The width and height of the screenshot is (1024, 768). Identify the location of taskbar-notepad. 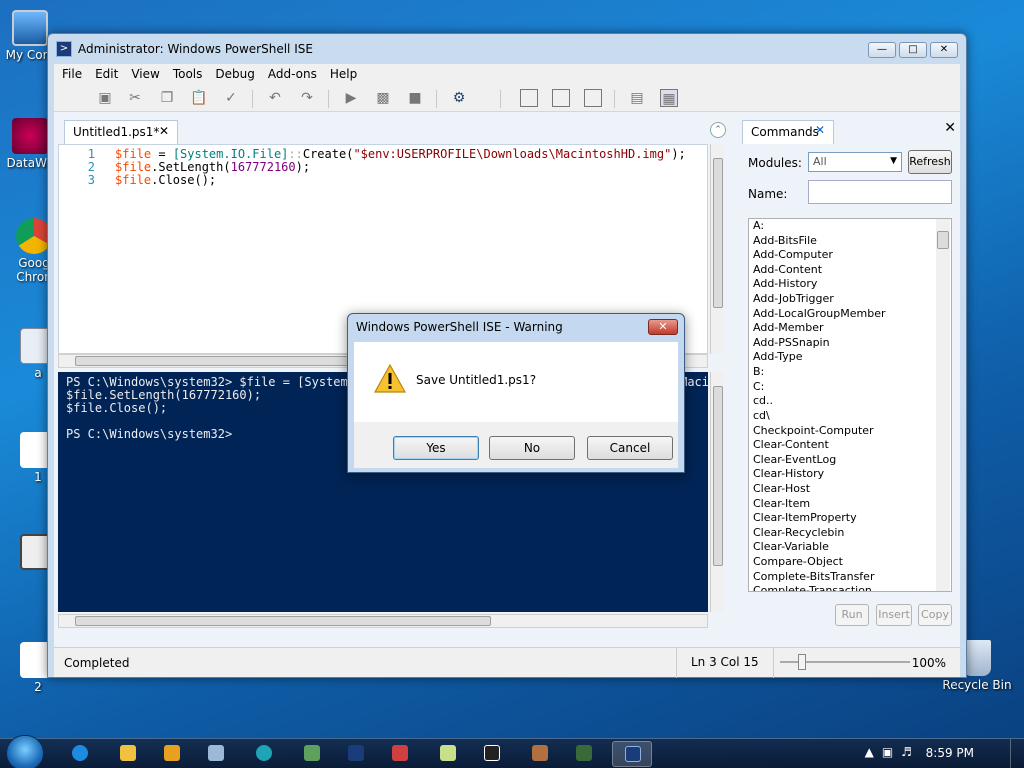
(448, 754).